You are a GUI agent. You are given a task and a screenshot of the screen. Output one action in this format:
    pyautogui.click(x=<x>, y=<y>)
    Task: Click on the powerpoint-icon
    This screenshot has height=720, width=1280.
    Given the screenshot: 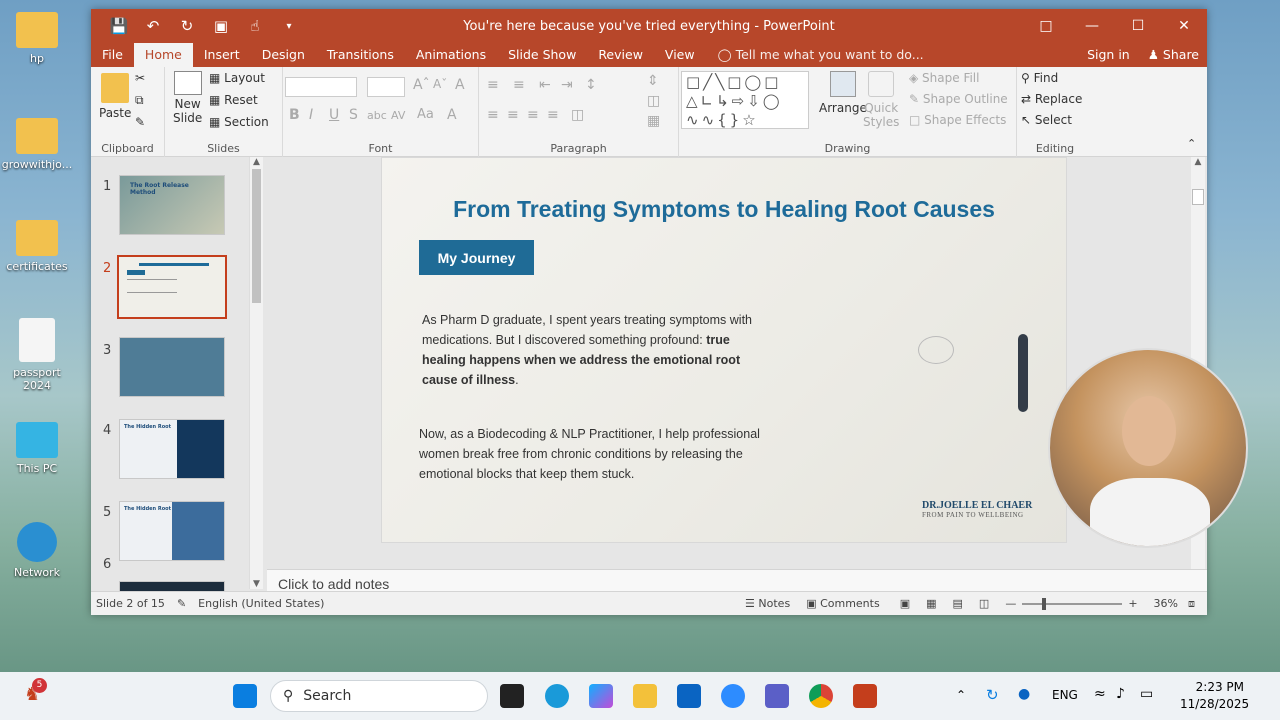 What is the action you would take?
    pyautogui.click(x=865, y=696)
    